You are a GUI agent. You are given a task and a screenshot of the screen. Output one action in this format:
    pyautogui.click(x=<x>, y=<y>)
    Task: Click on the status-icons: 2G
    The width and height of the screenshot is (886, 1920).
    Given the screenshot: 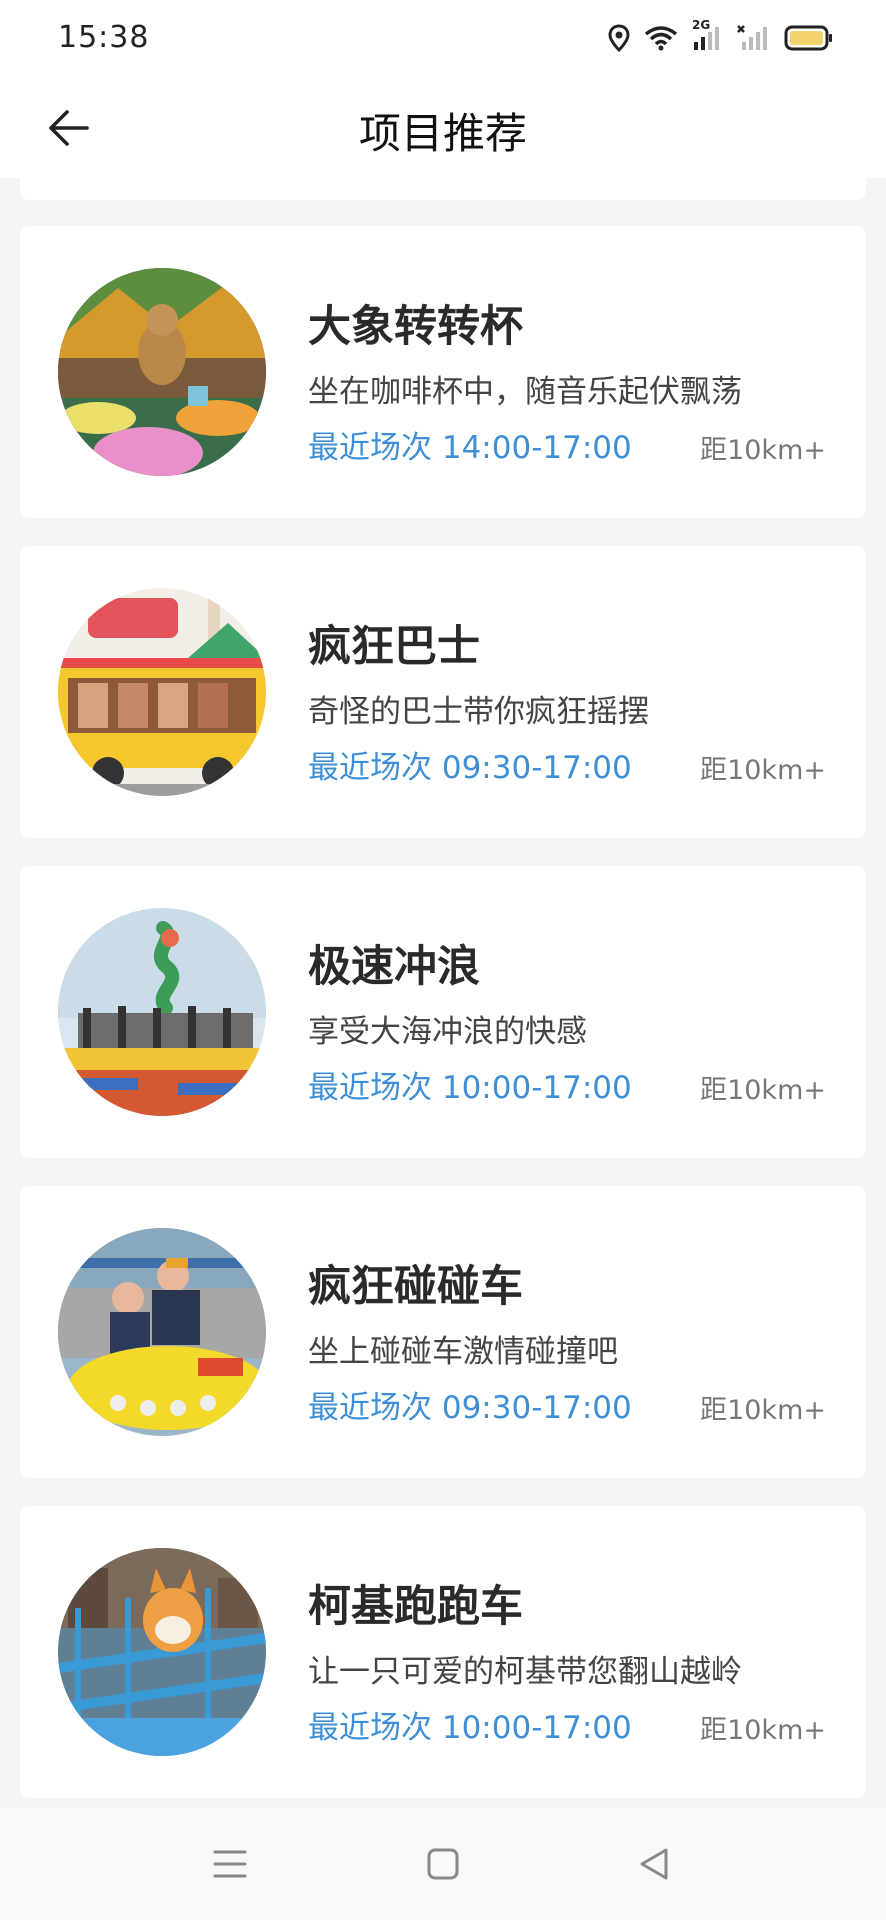 What is the action you would take?
    pyautogui.click(x=721, y=38)
    